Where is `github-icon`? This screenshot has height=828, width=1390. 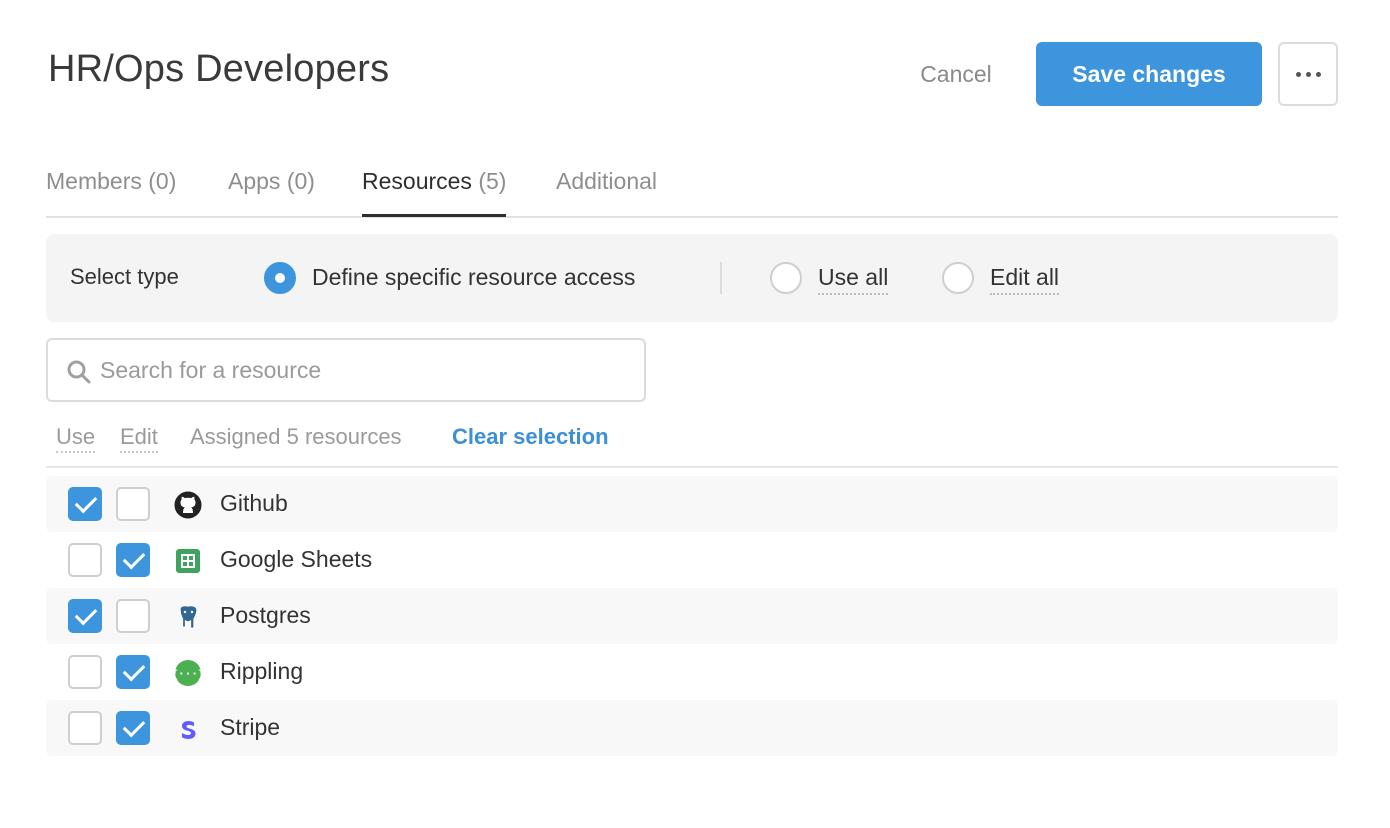
github-icon is located at coordinates (188, 505).